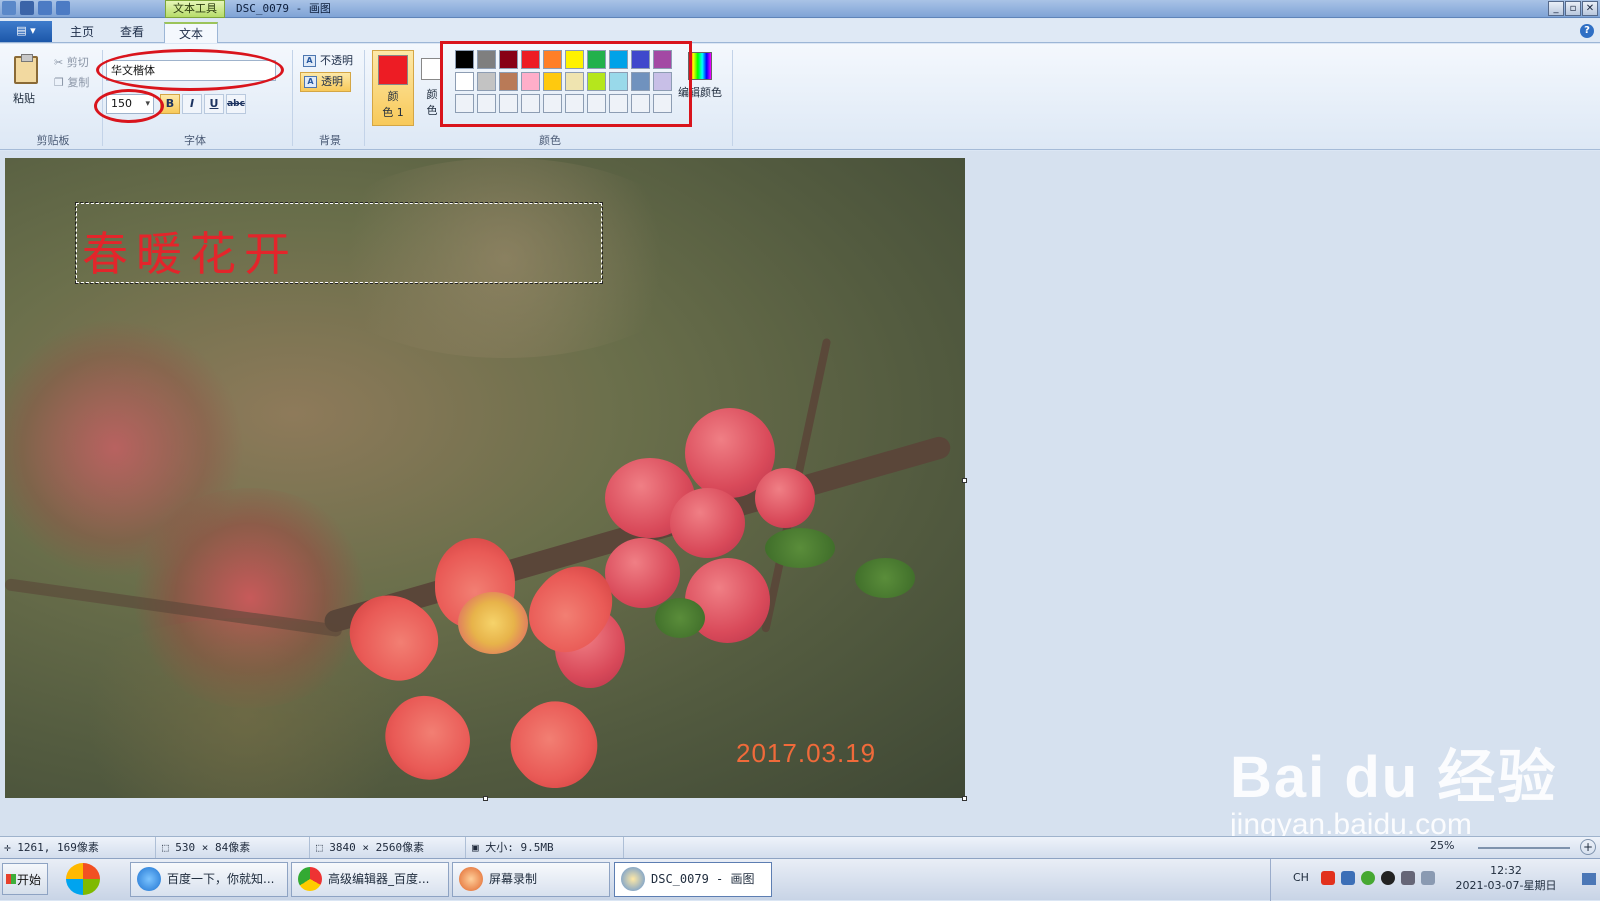 The height and width of the screenshot is (901, 1600). I want to click on browser-icon, so click(310, 879).